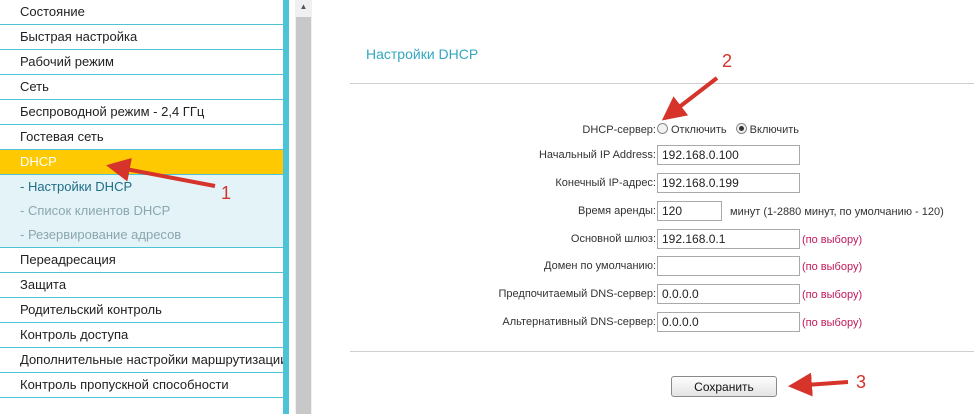 This screenshot has width=974, height=414. What do you see at coordinates (226, 193) in the screenshot?
I see `annotation-number-1: 1` at bounding box center [226, 193].